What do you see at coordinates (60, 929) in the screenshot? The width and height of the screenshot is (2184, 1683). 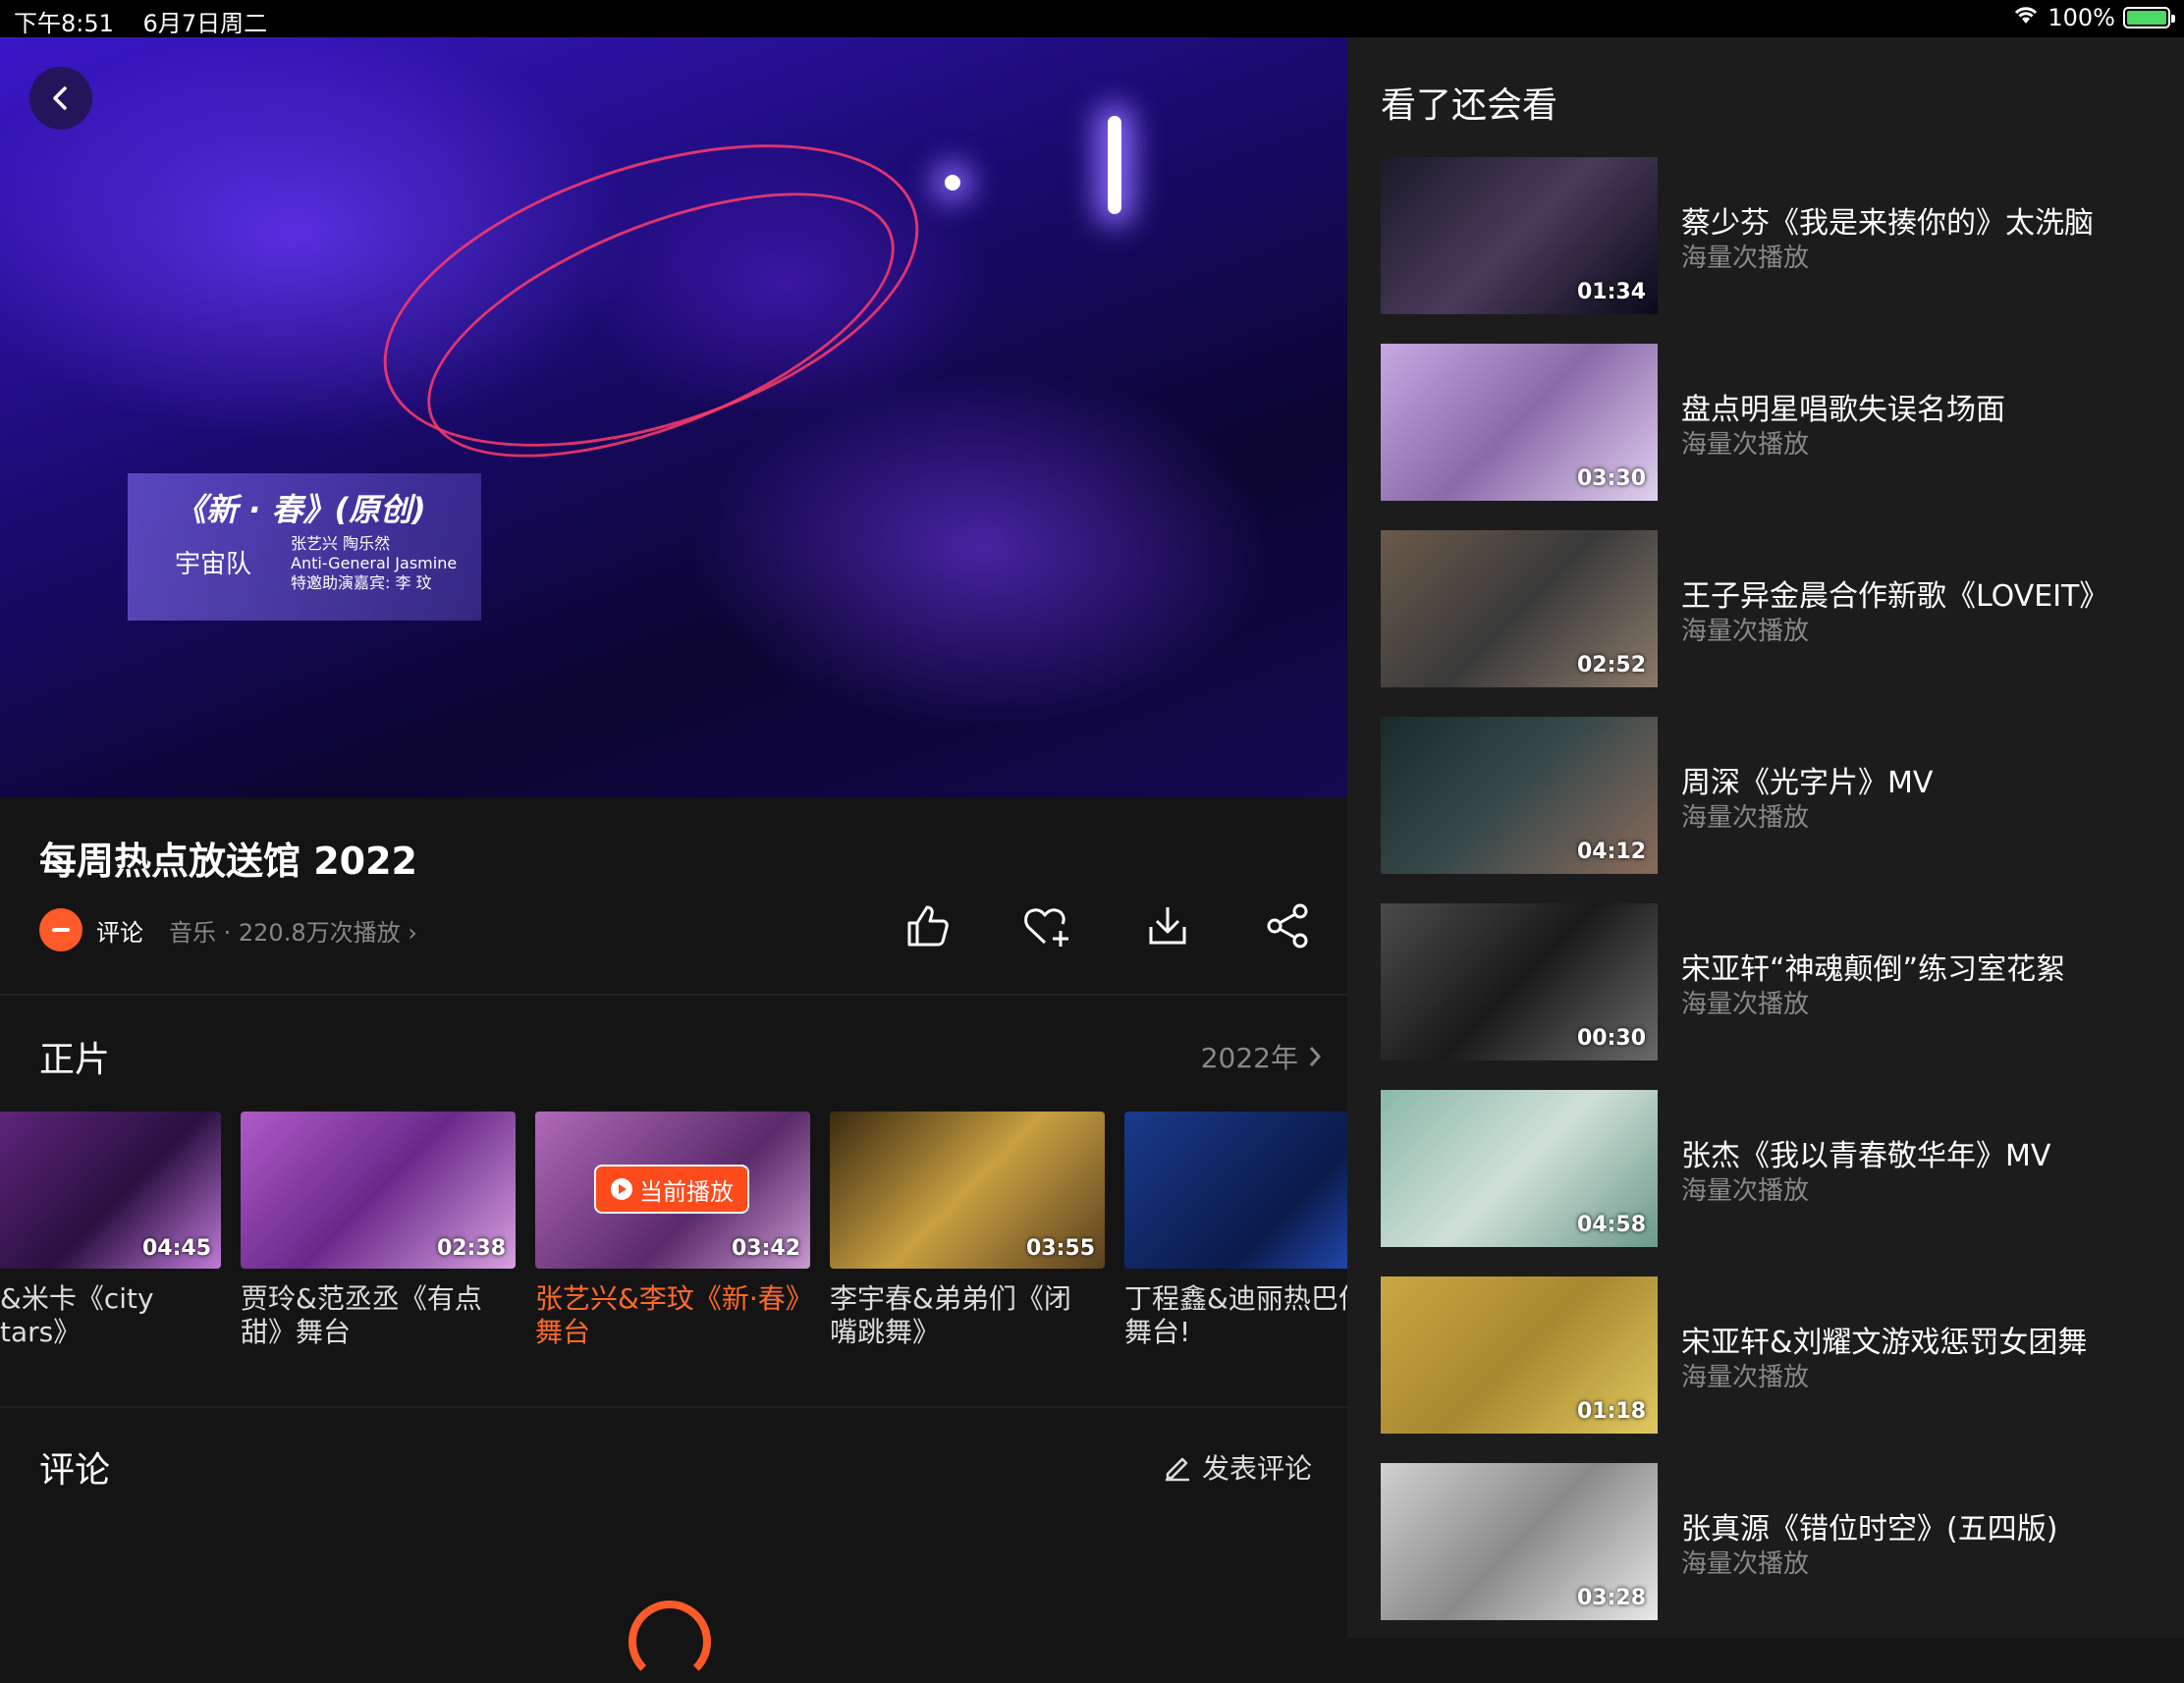 I see `channel-logo-icon` at bounding box center [60, 929].